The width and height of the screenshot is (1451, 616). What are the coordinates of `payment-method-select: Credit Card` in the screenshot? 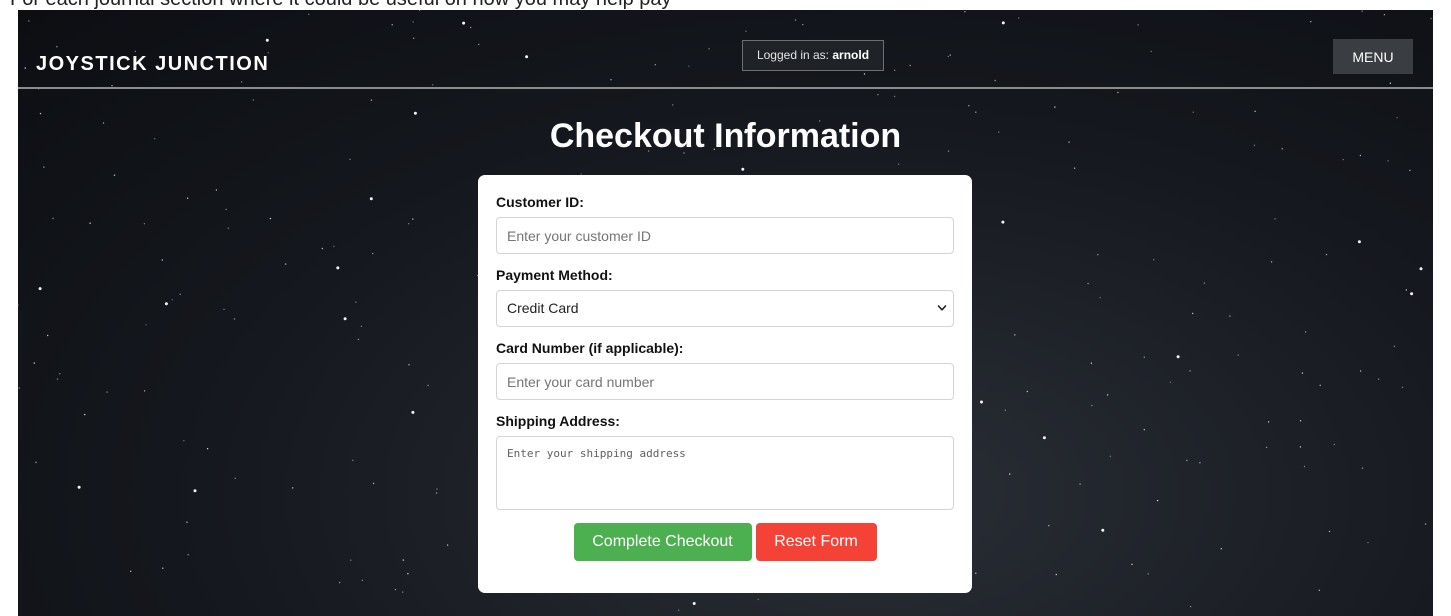 It's located at (725, 308).